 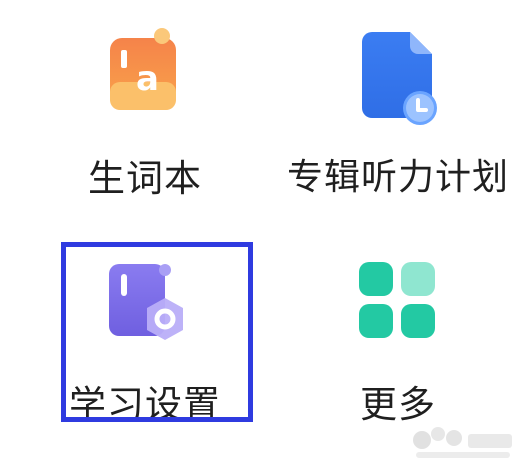 What do you see at coordinates (397, 177) in the screenshot?
I see `album-listening-plan-label: 专辑听力计划` at bounding box center [397, 177].